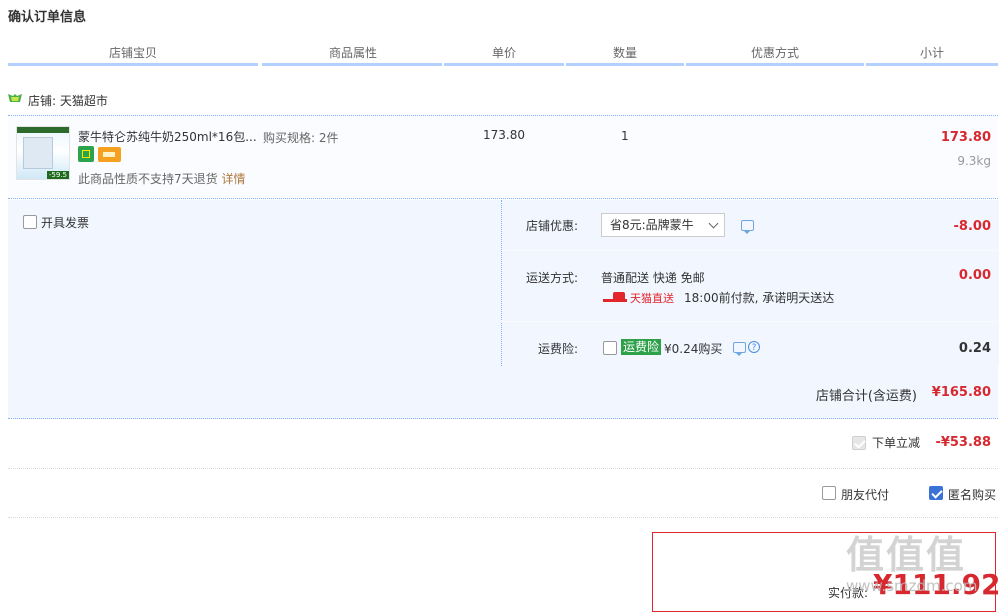 This screenshot has width=1000, height=612. I want to click on unit-price: 173.80, so click(504, 135).